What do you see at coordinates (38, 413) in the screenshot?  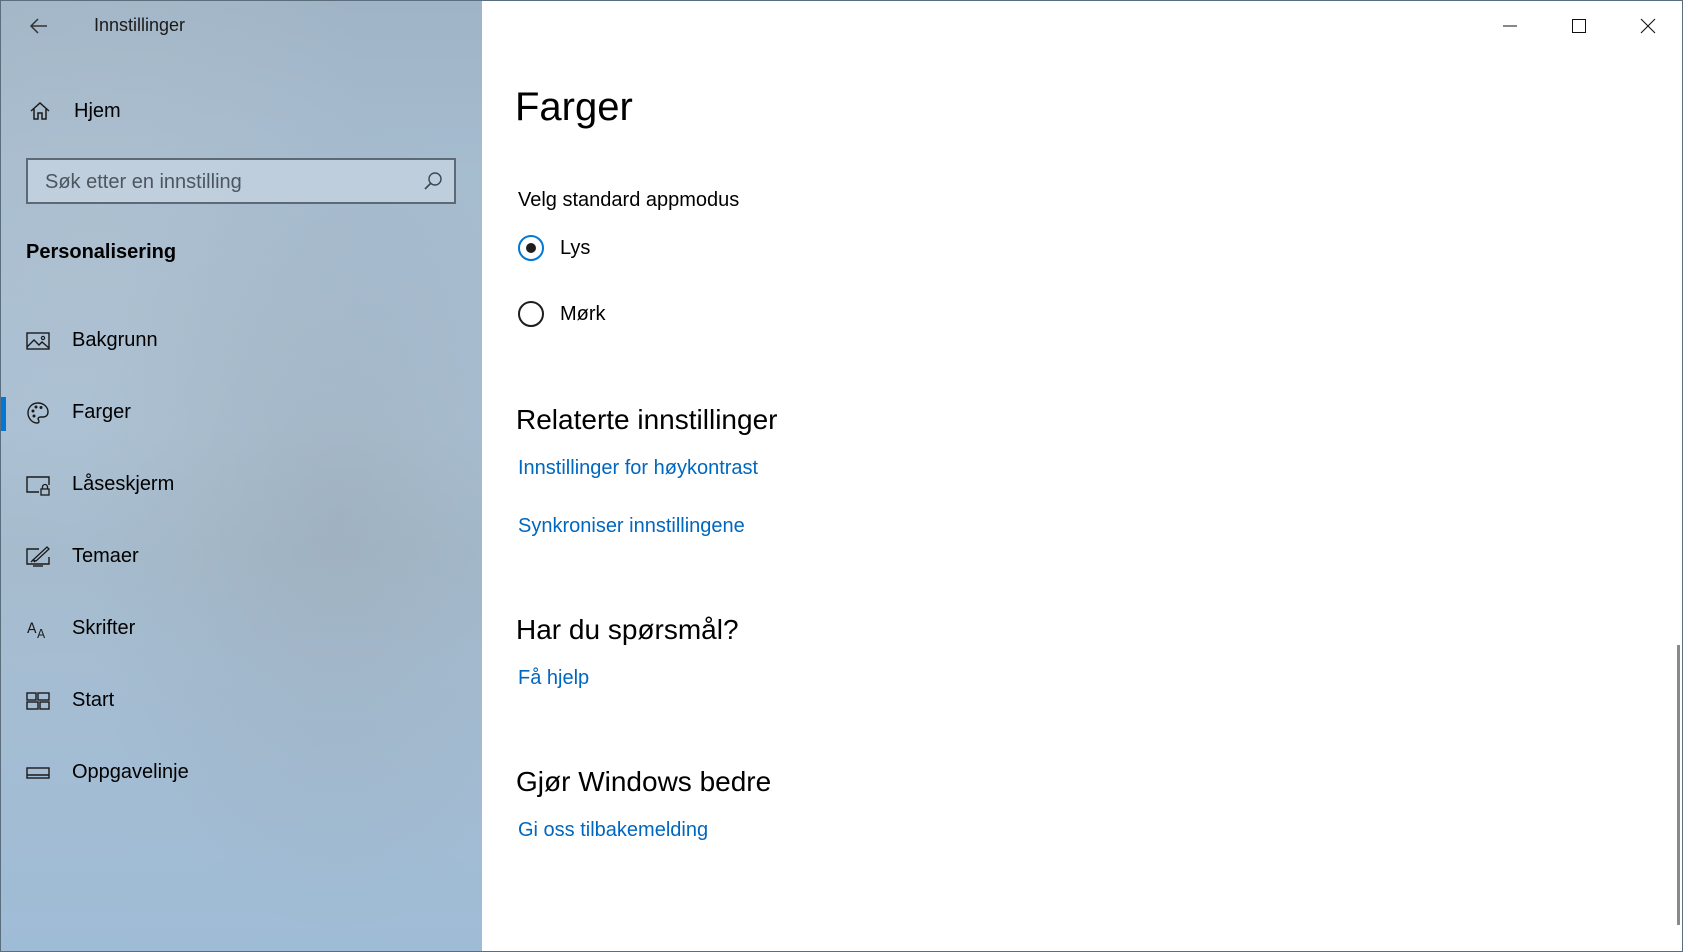 I see `palette-icon` at bounding box center [38, 413].